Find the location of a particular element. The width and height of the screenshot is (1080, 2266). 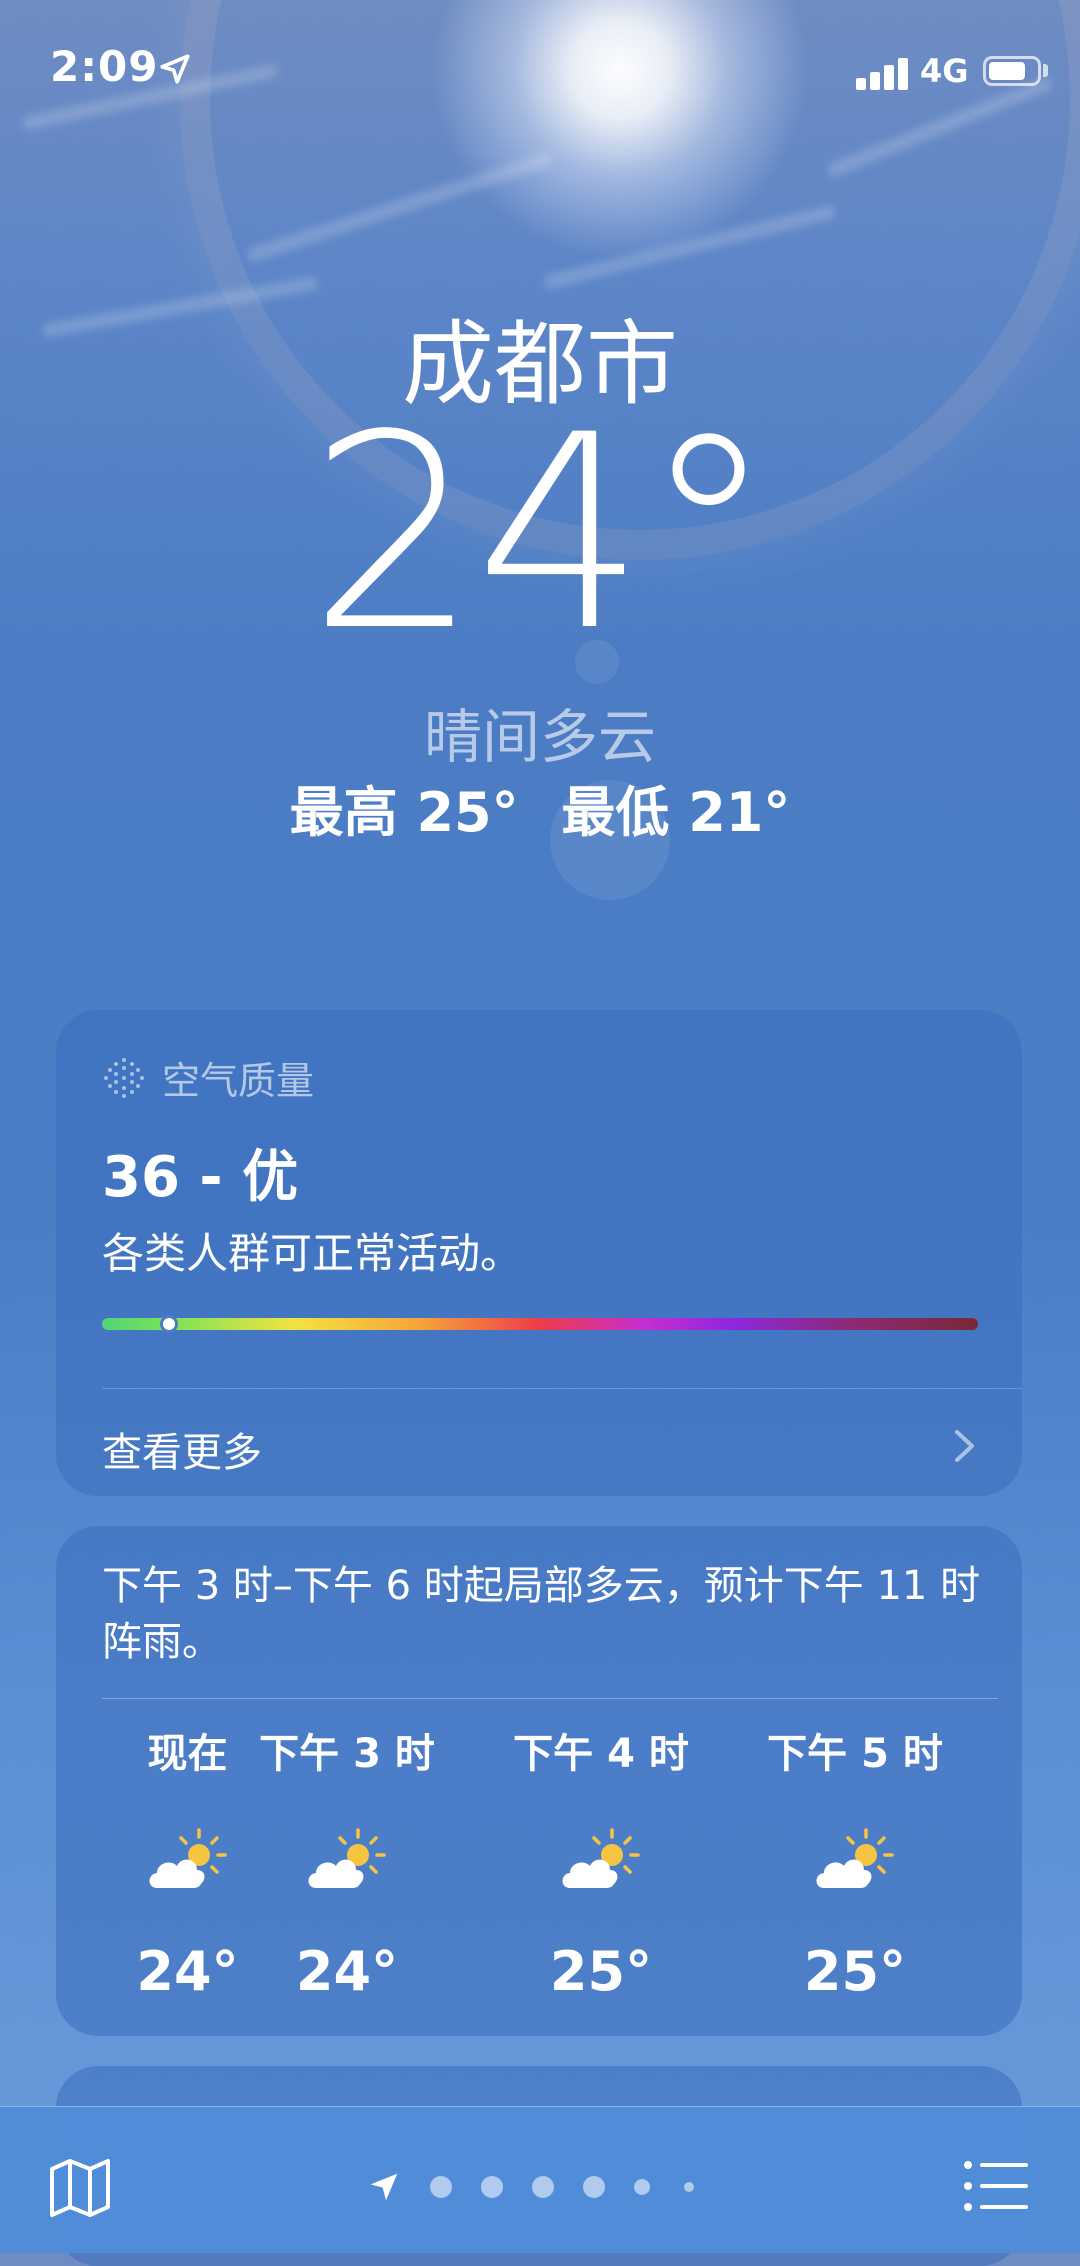

weather-condition: 晴间多云 is located at coordinates (539, 737).